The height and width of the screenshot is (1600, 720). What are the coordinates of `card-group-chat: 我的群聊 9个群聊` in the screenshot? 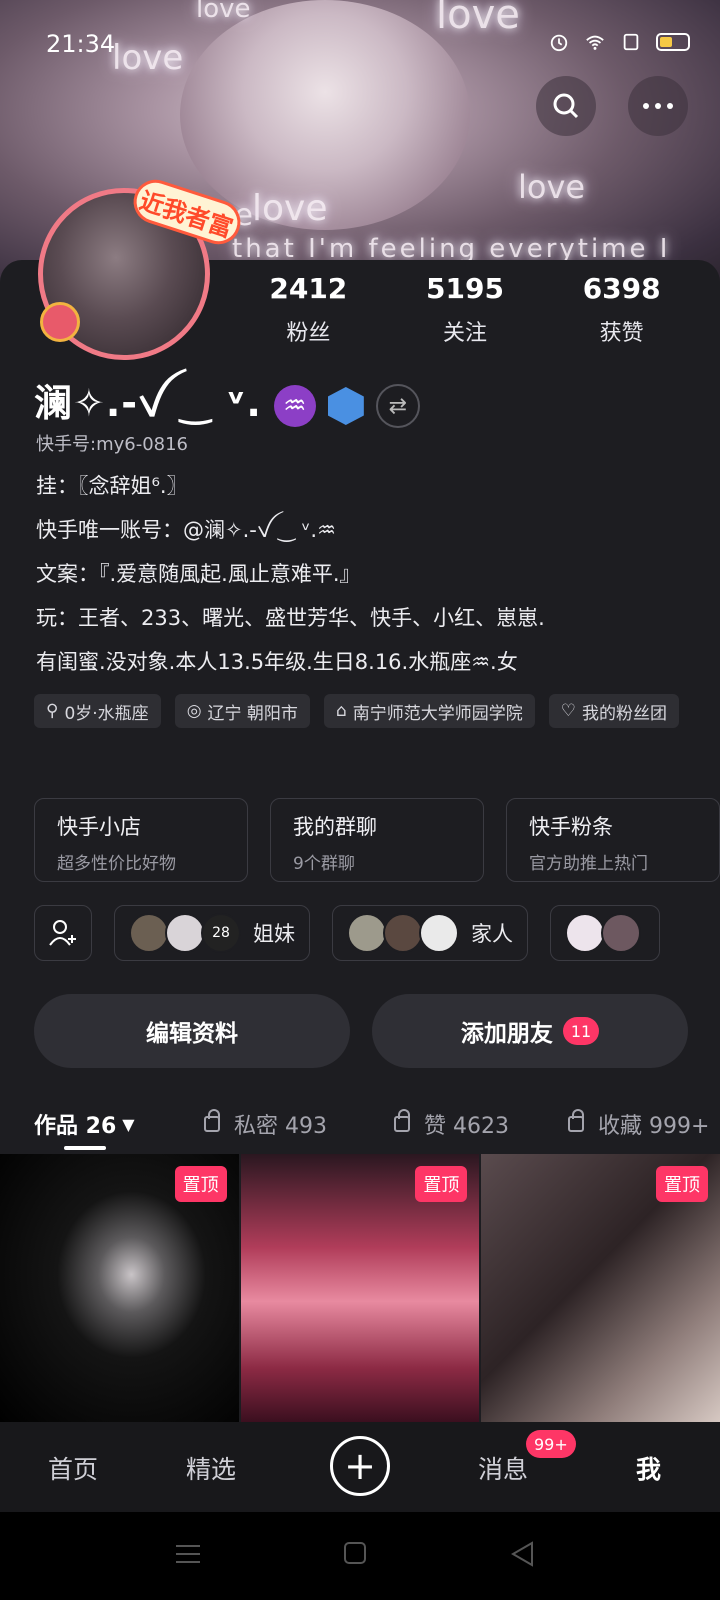 It's located at (377, 840).